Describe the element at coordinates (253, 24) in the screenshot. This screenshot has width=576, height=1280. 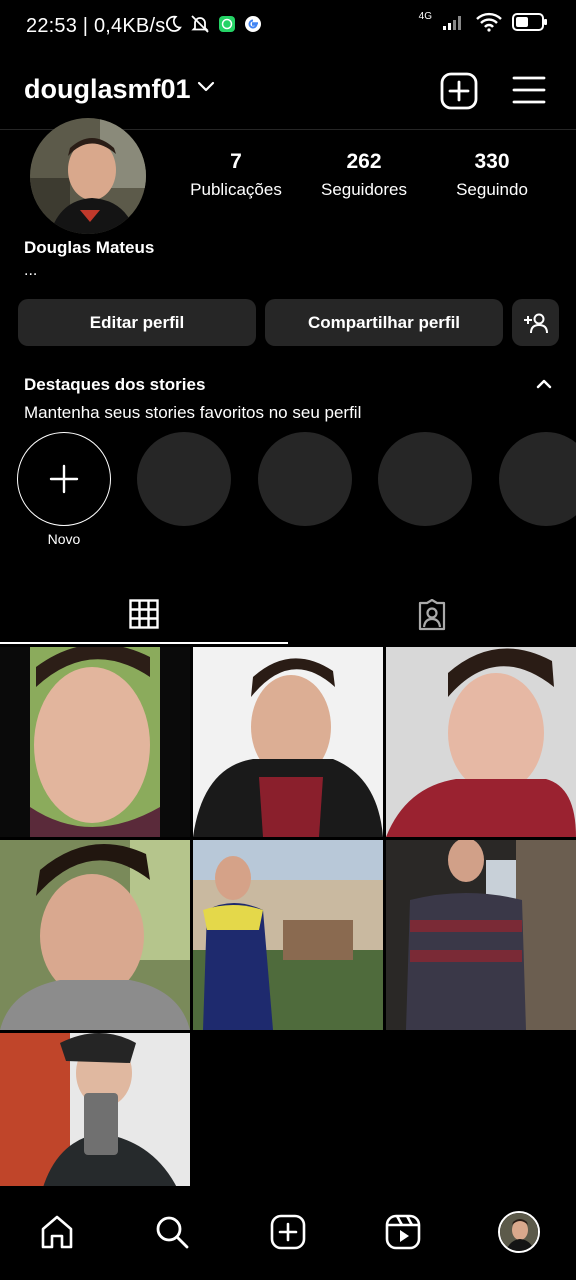
I see `google-icon` at that location.